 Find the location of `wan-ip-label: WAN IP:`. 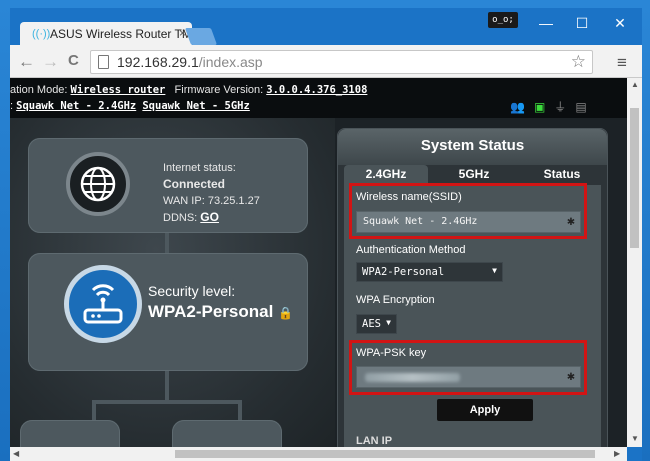

wan-ip-label: WAN IP: is located at coordinates (184, 201).